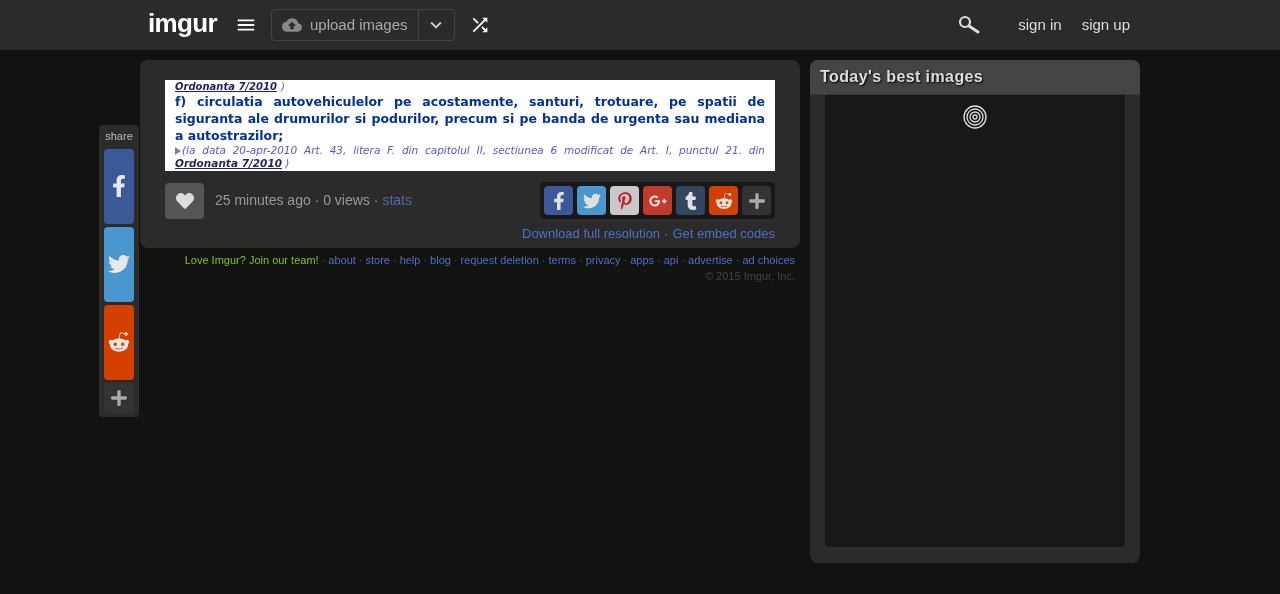  Describe the element at coordinates (342, 259) in the screenshot. I see `footer-link: about` at that location.